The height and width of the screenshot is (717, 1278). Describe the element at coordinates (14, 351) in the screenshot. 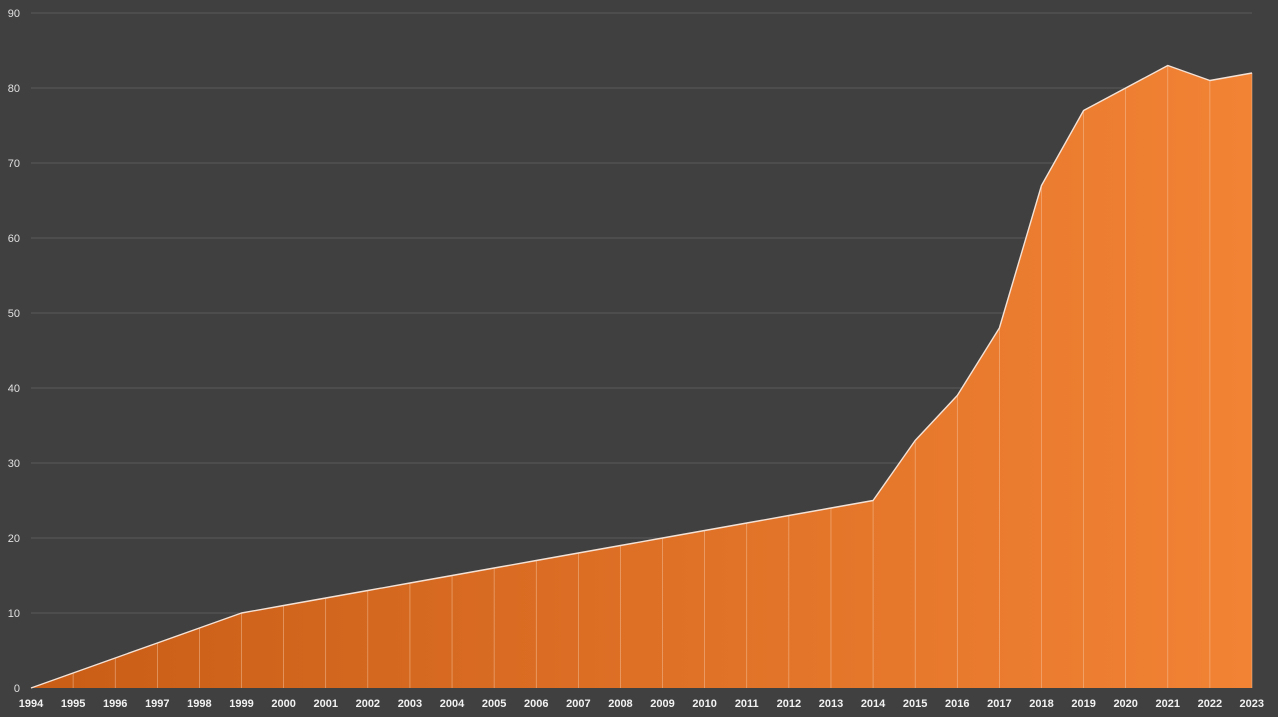

I see `y-axis: 0 10 20 30 40 50 60 70 80 90` at that location.